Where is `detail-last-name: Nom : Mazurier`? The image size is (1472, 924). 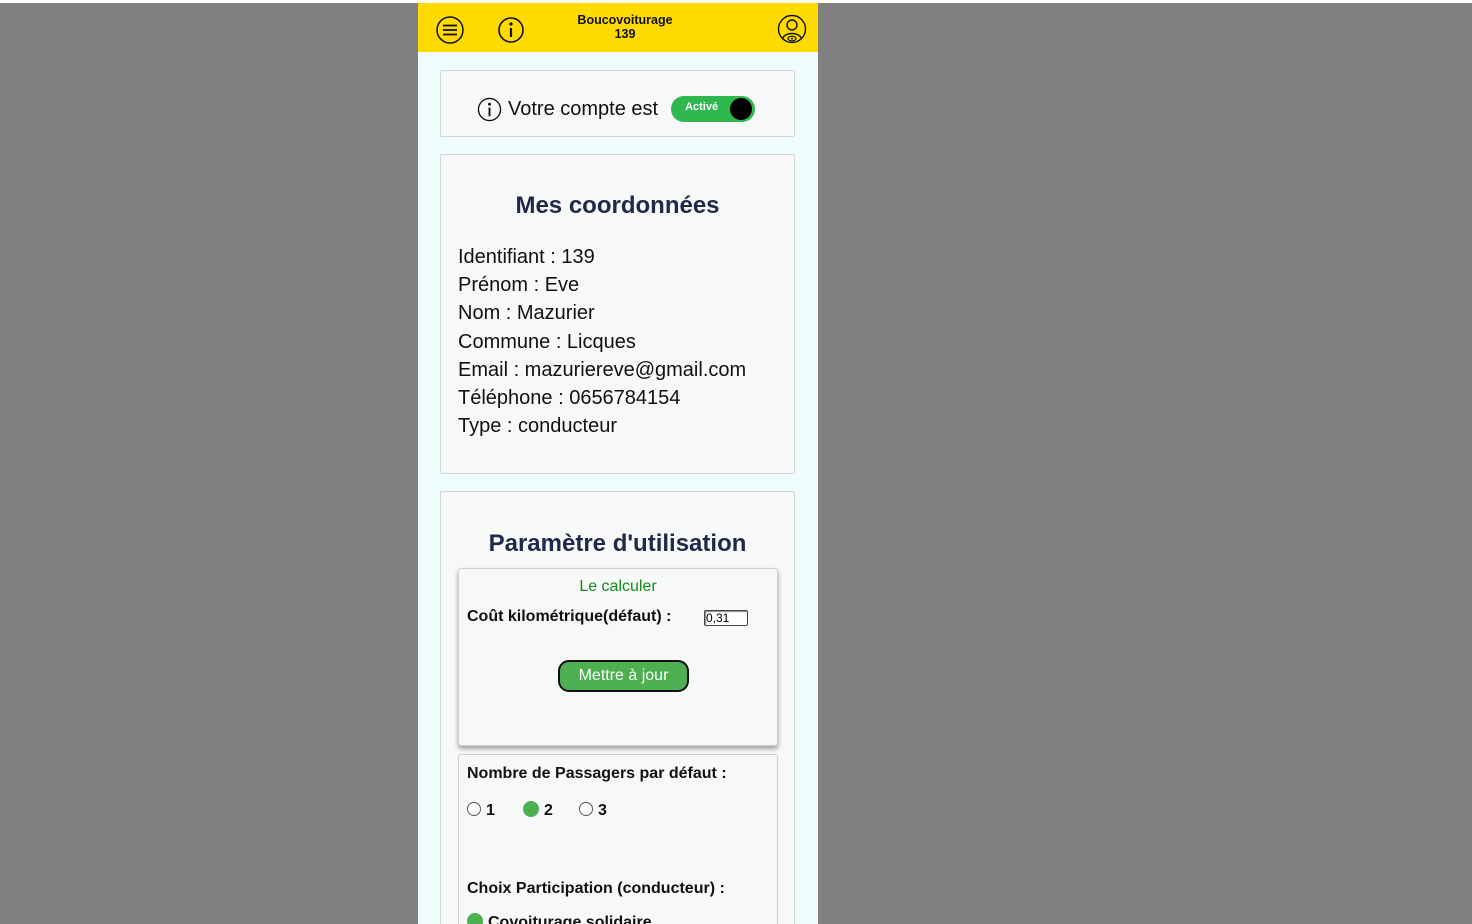 detail-last-name: Nom : Mazurier is located at coordinates (526, 313).